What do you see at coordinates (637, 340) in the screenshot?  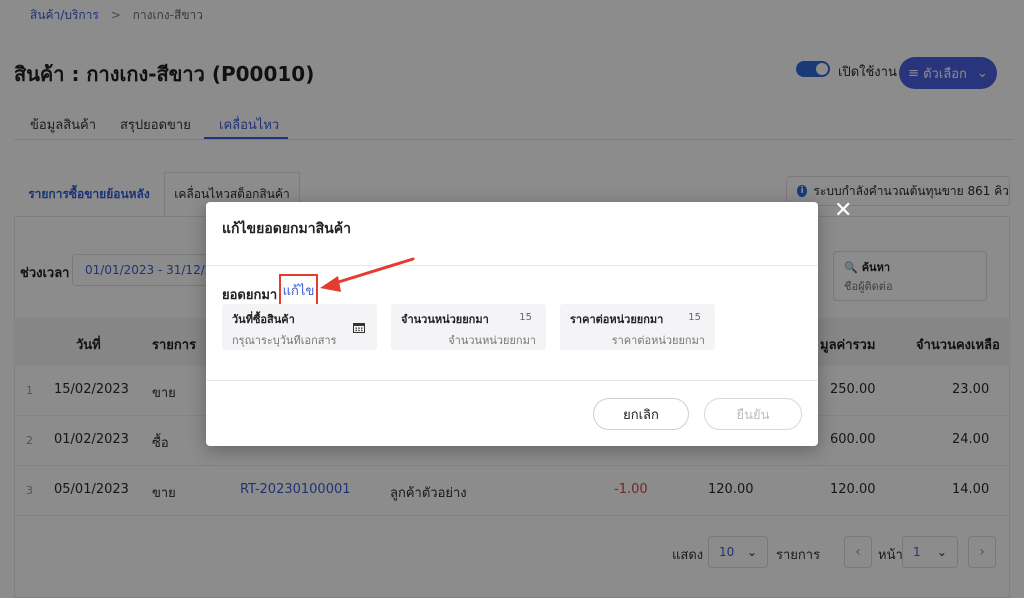 I see `opening-unit-price-input` at bounding box center [637, 340].